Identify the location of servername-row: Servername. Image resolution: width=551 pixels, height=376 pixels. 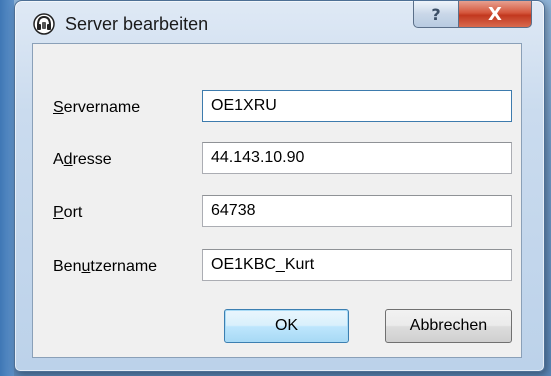
(277, 108).